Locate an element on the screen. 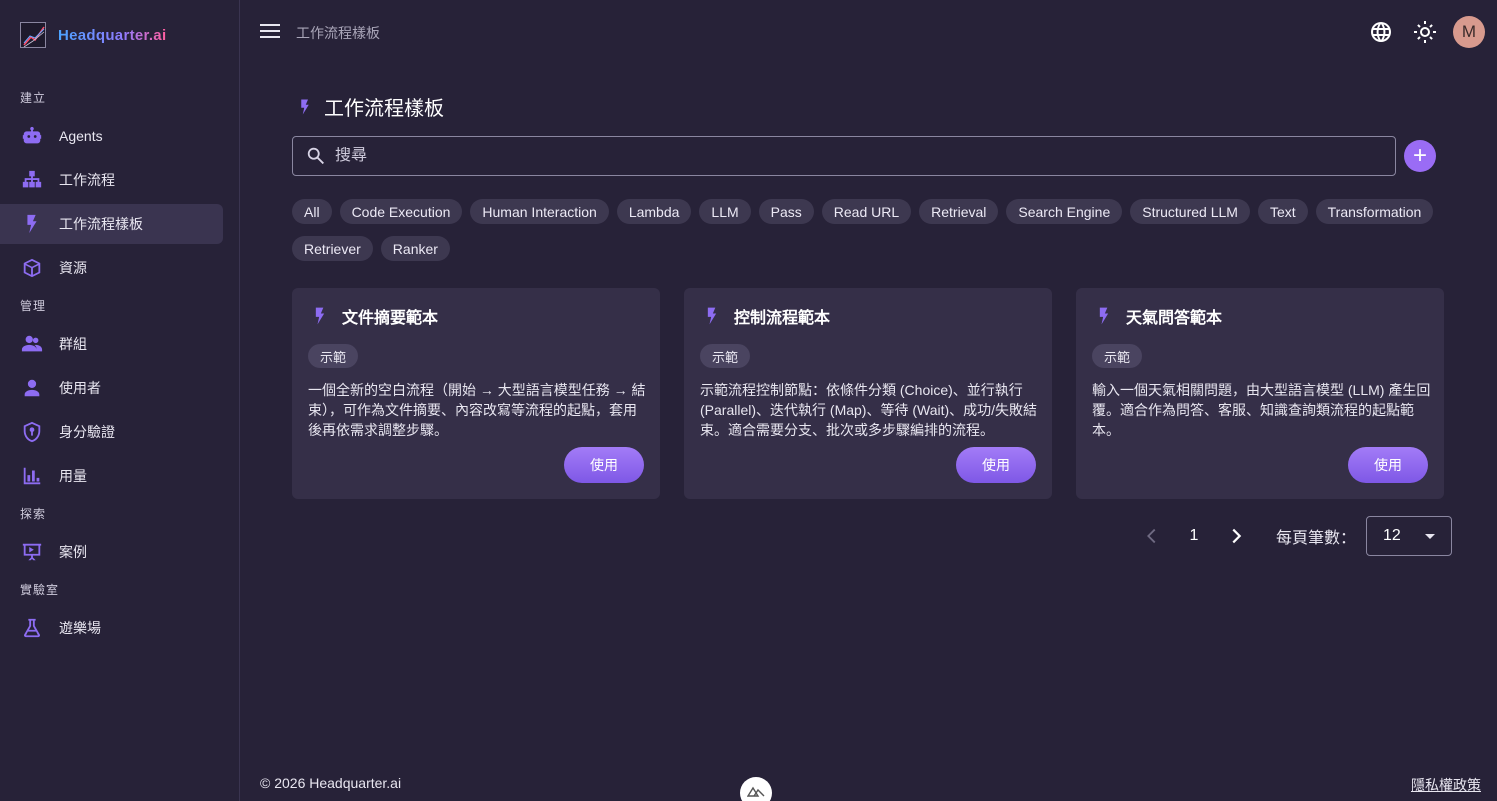 The image size is (1497, 801). cube-icon is located at coordinates (32, 268).